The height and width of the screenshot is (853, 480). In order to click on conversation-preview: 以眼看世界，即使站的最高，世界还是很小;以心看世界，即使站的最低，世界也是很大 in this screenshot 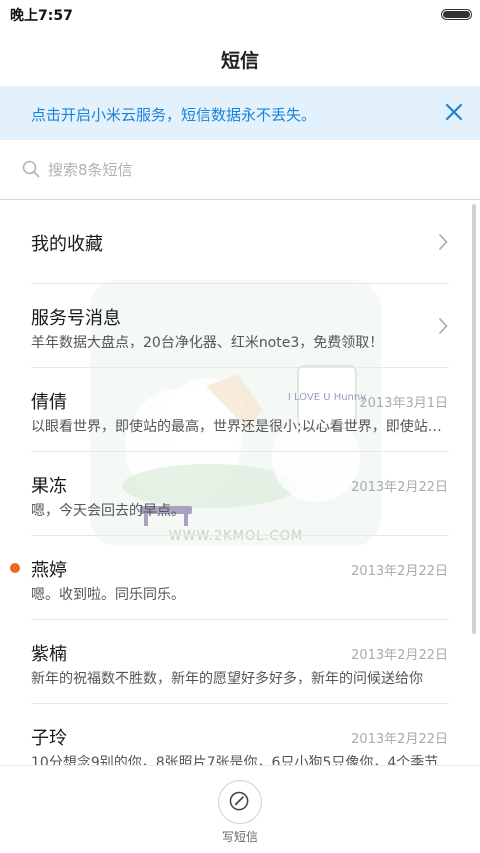, I will do `click(240, 427)`.